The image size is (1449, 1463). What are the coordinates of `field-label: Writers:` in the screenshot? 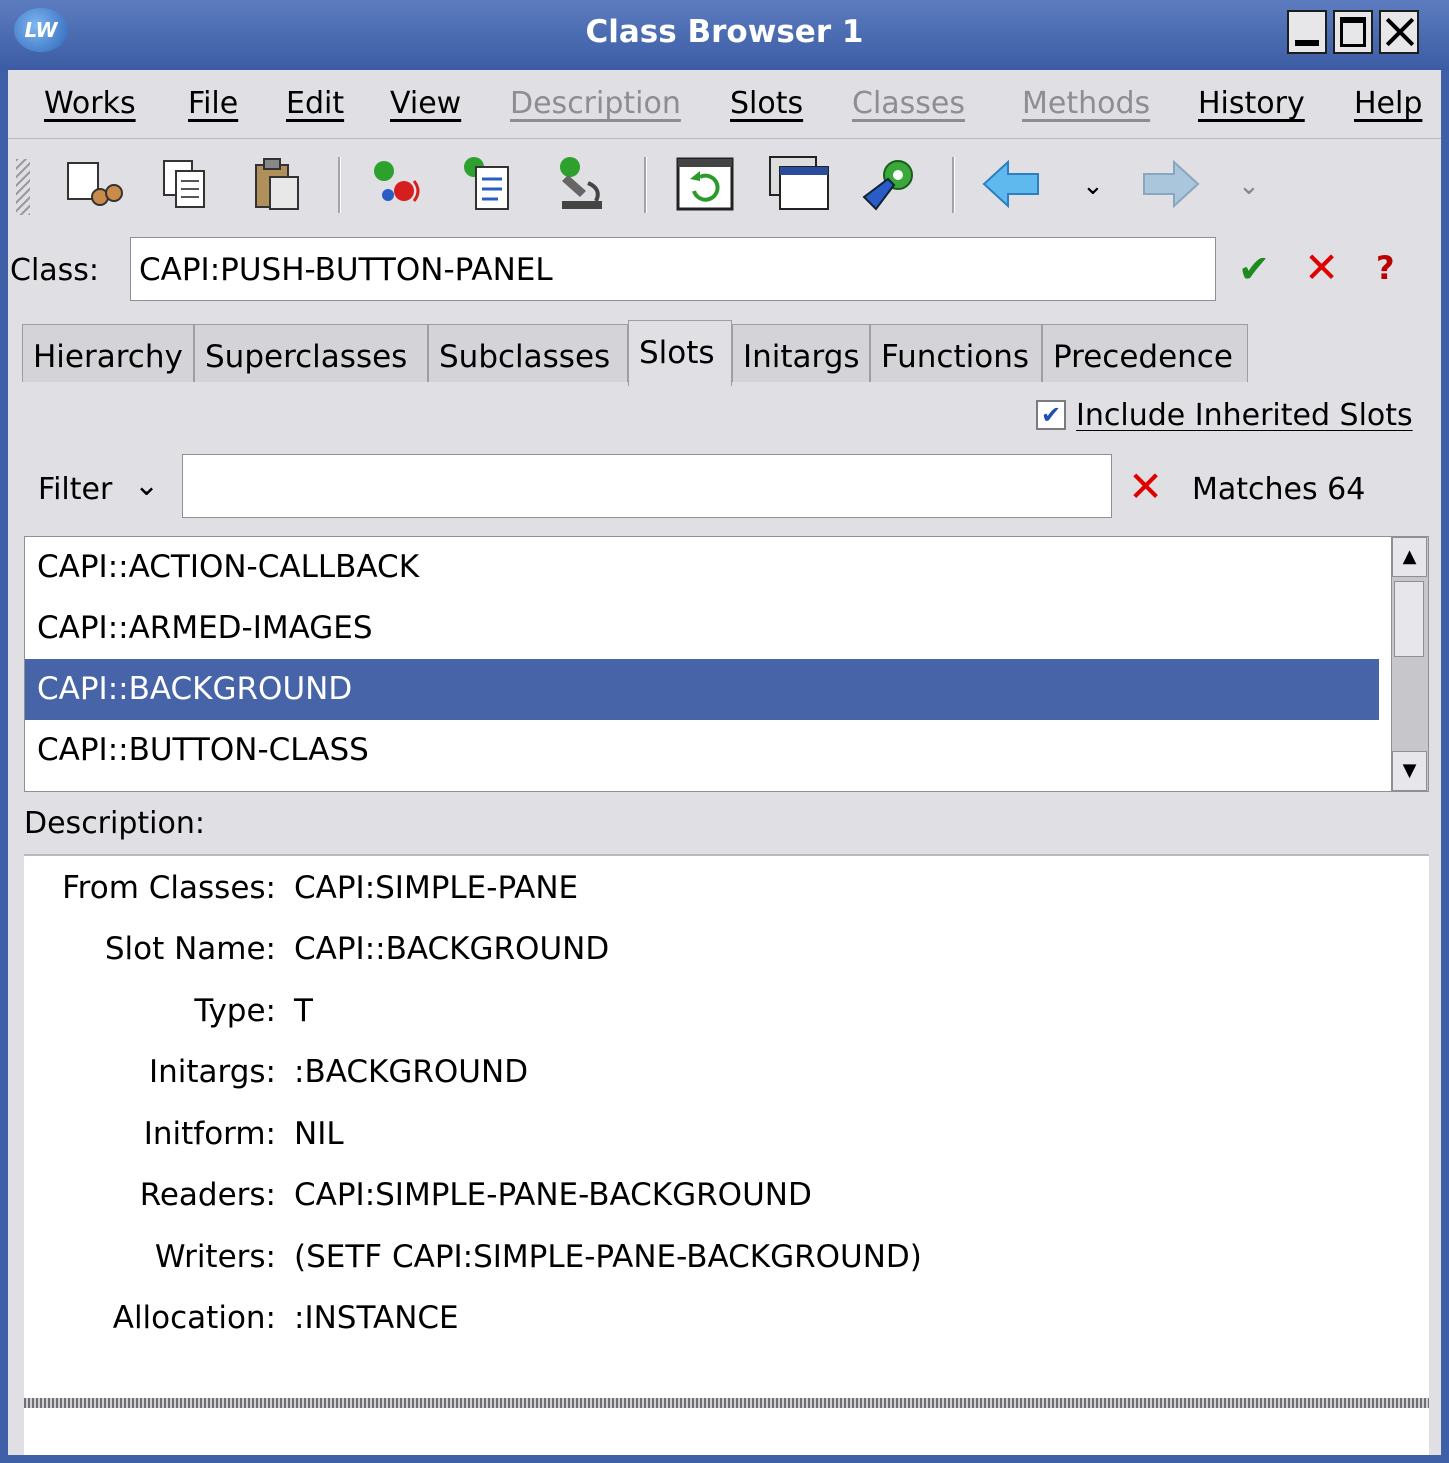 It's located at (215, 1257).